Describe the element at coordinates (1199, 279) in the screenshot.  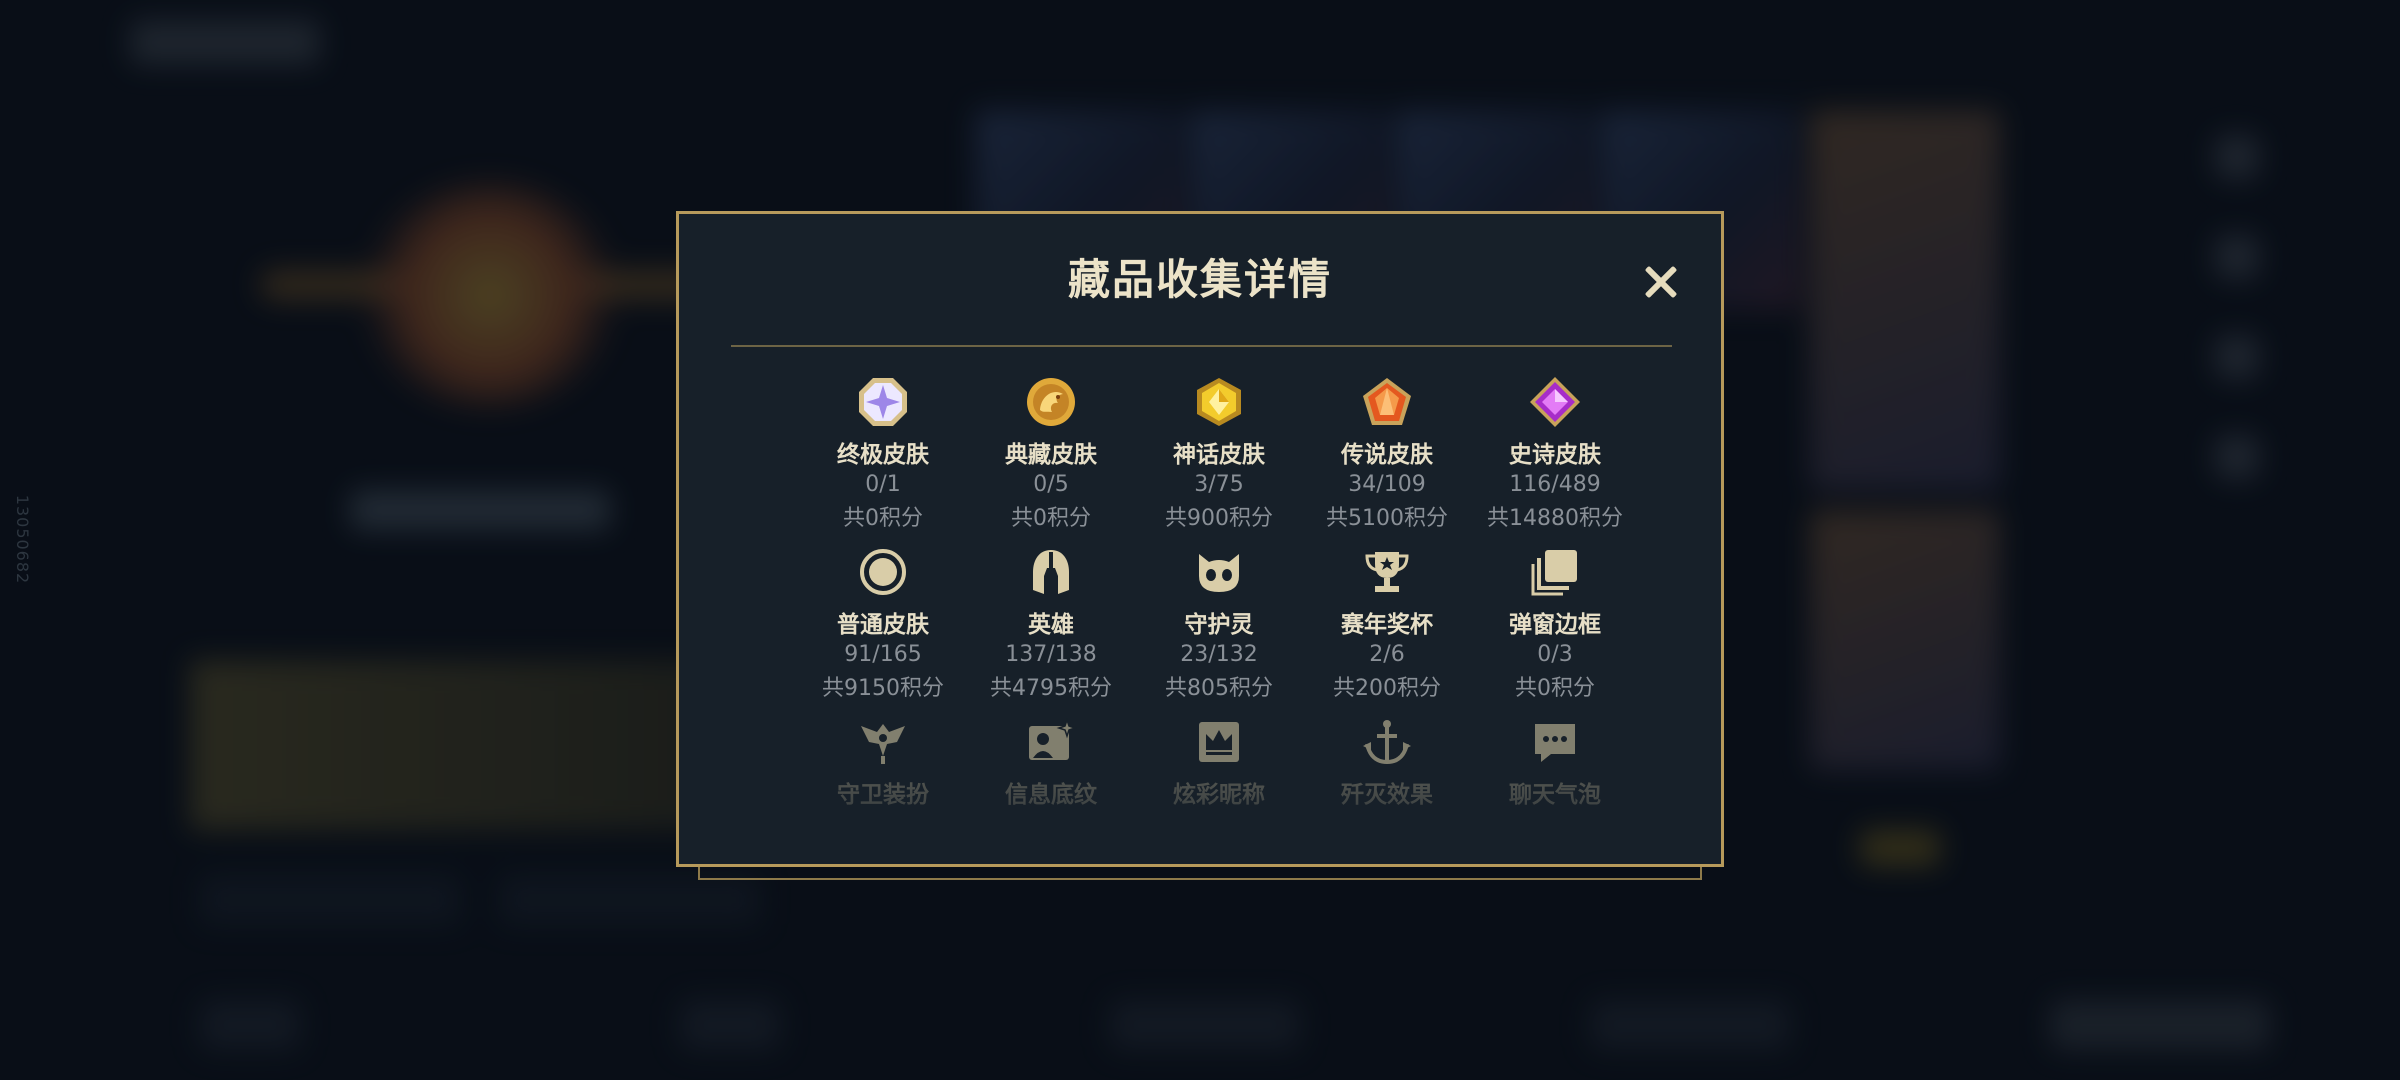
I see `dialog-title: 藏品收集详情` at that location.